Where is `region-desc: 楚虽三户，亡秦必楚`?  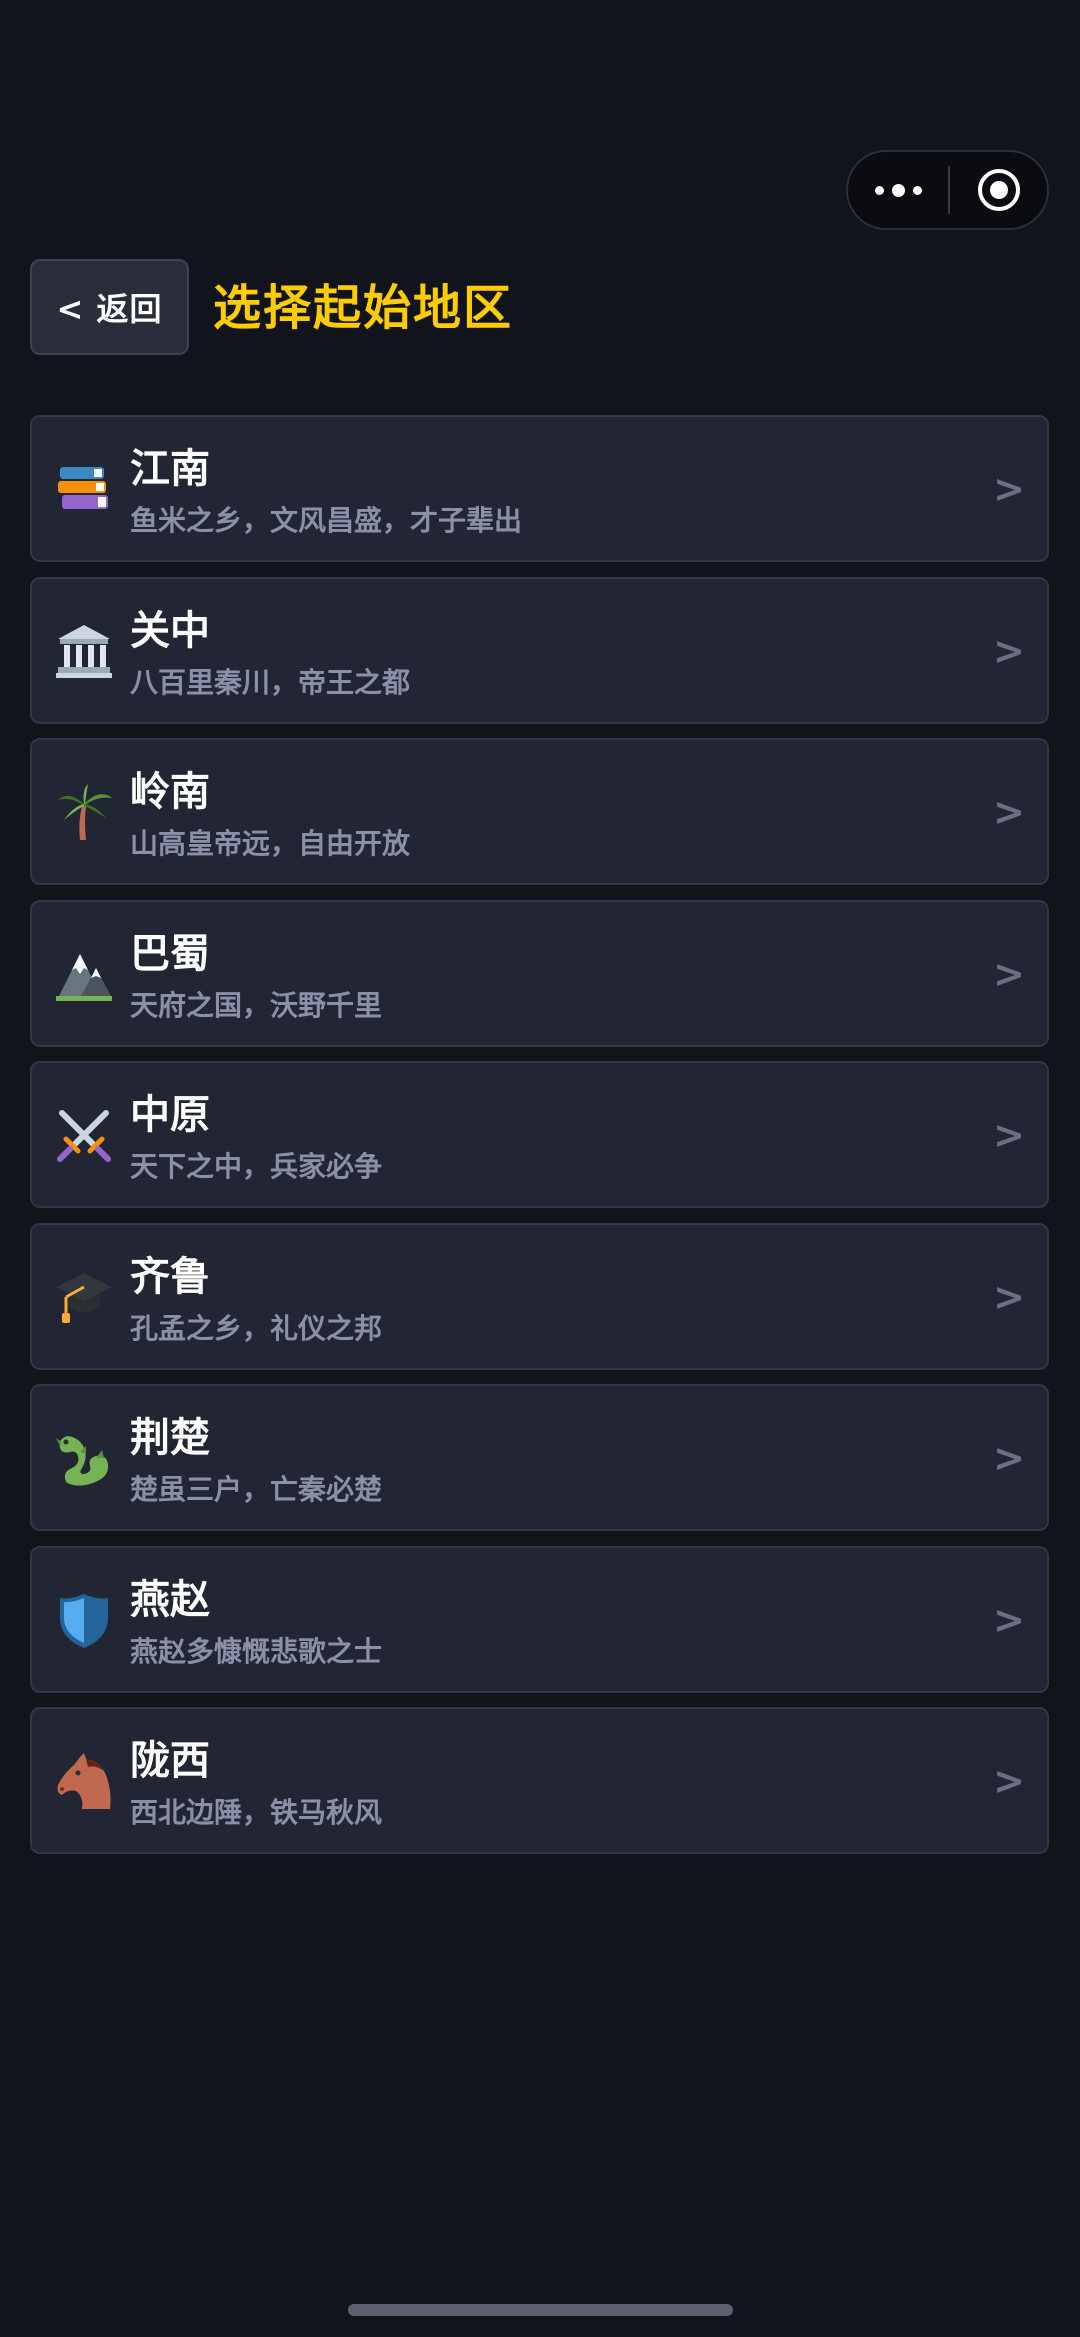
region-desc: 楚虽三户，亡秦必楚 is located at coordinates (256, 1489).